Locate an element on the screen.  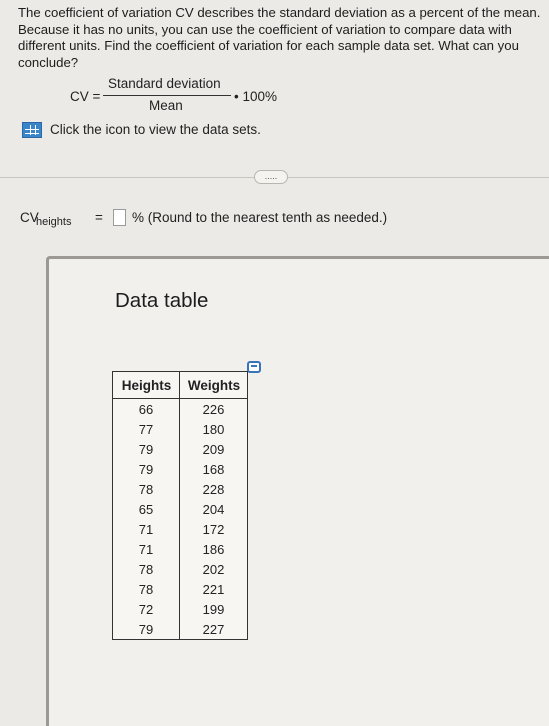
formula-denominator: Mean is located at coordinates (166, 105).